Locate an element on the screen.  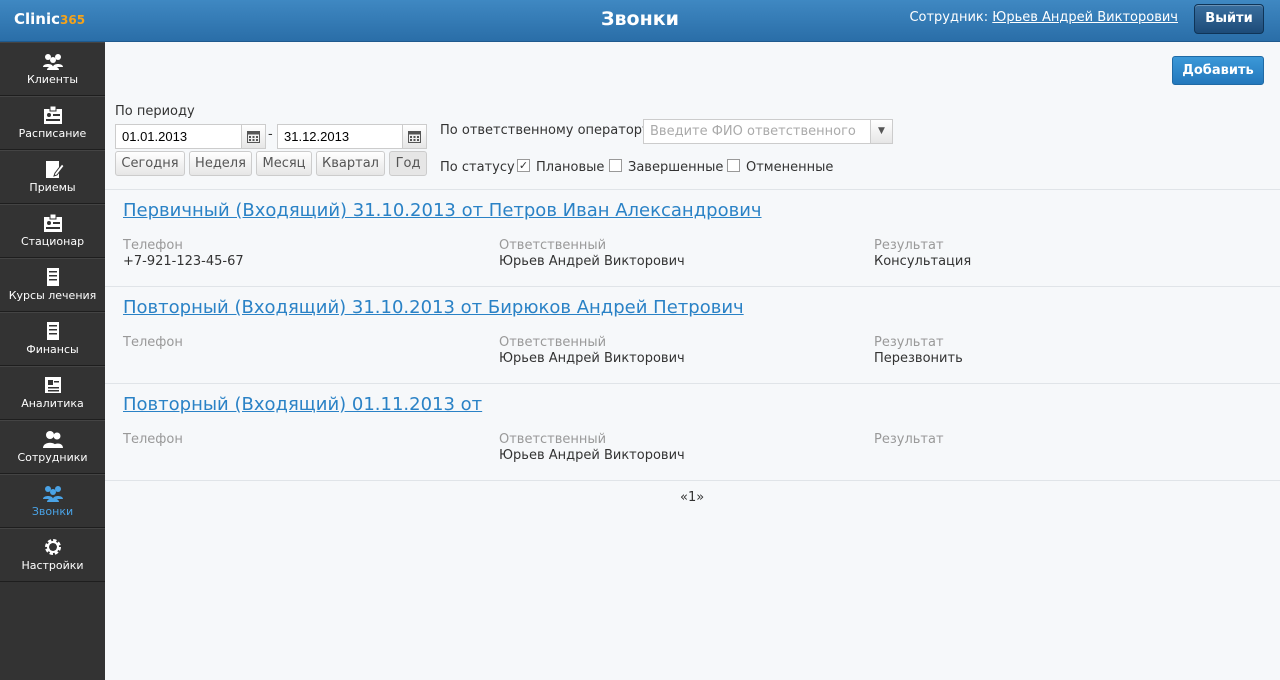
sidebar-item-treatment-courses: Курсы лечения is located at coordinates (52, 285).